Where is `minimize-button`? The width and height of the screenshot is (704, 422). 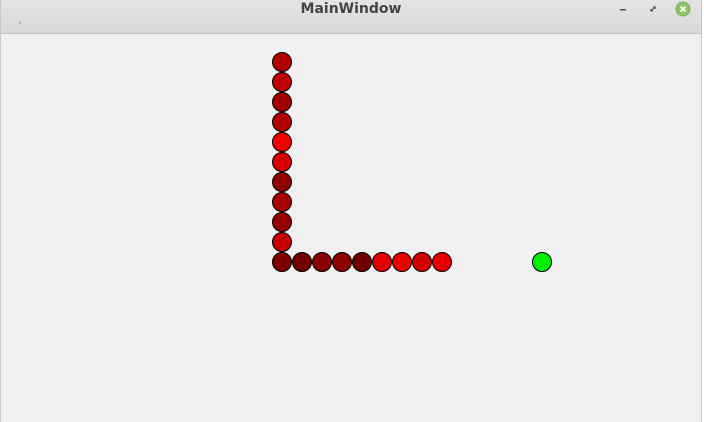
minimize-button is located at coordinates (623, 9).